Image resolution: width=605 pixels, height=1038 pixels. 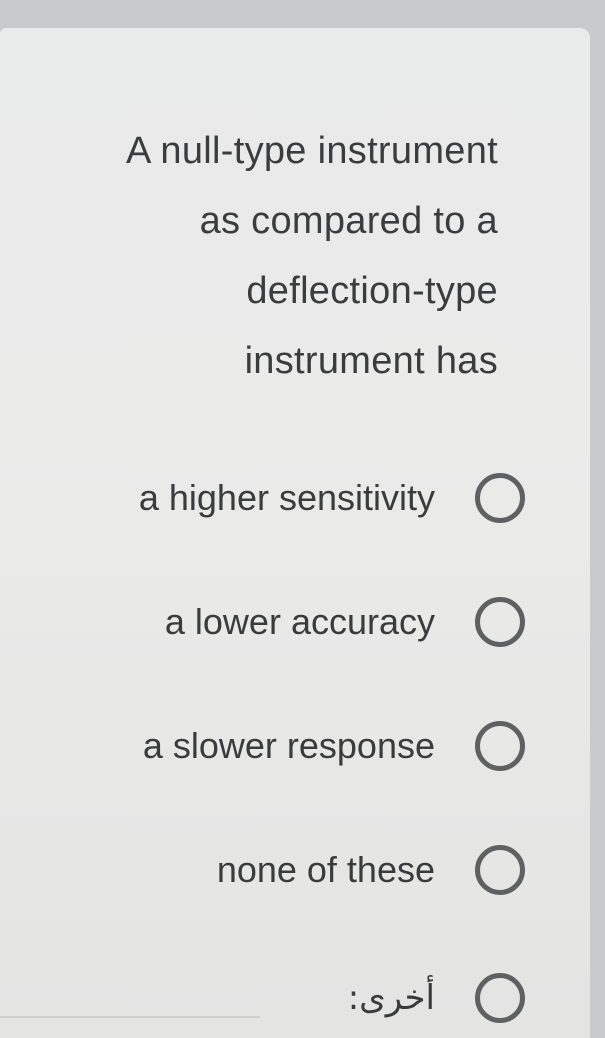 What do you see at coordinates (130, 1017) in the screenshot?
I see `other-input-underline` at bounding box center [130, 1017].